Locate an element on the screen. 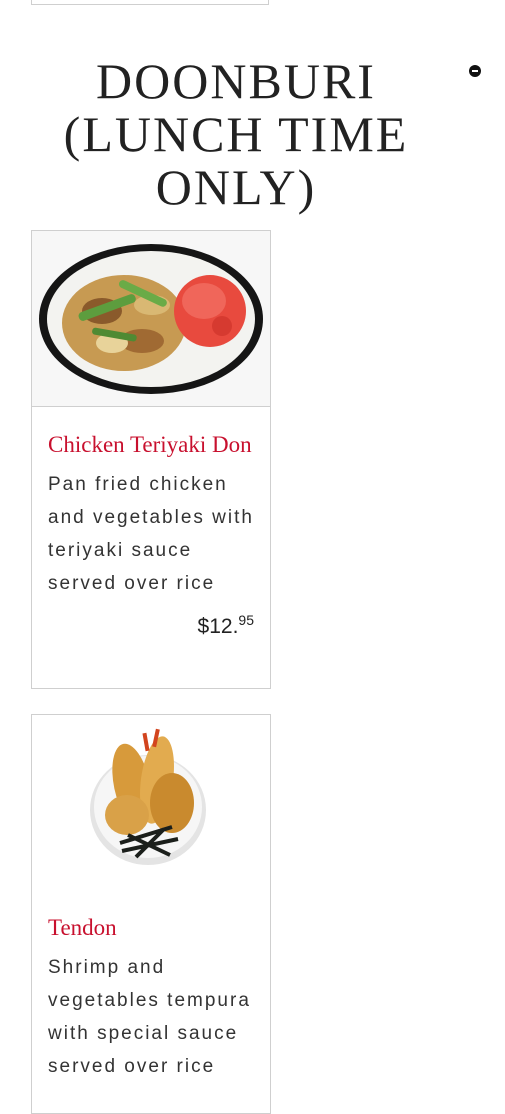 The width and height of the screenshot is (505, 1114). item-name: Tendon is located at coordinates (82, 927).